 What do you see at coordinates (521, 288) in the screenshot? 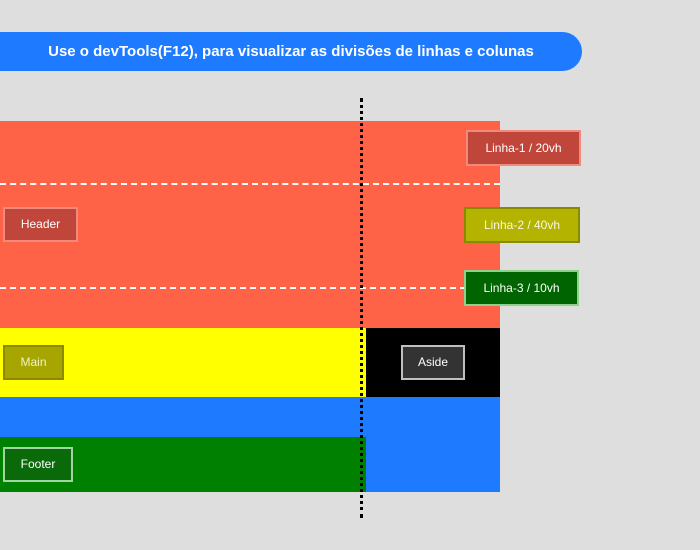
I see `row-3-label: Linha-3 / 10vh` at bounding box center [521, 288].